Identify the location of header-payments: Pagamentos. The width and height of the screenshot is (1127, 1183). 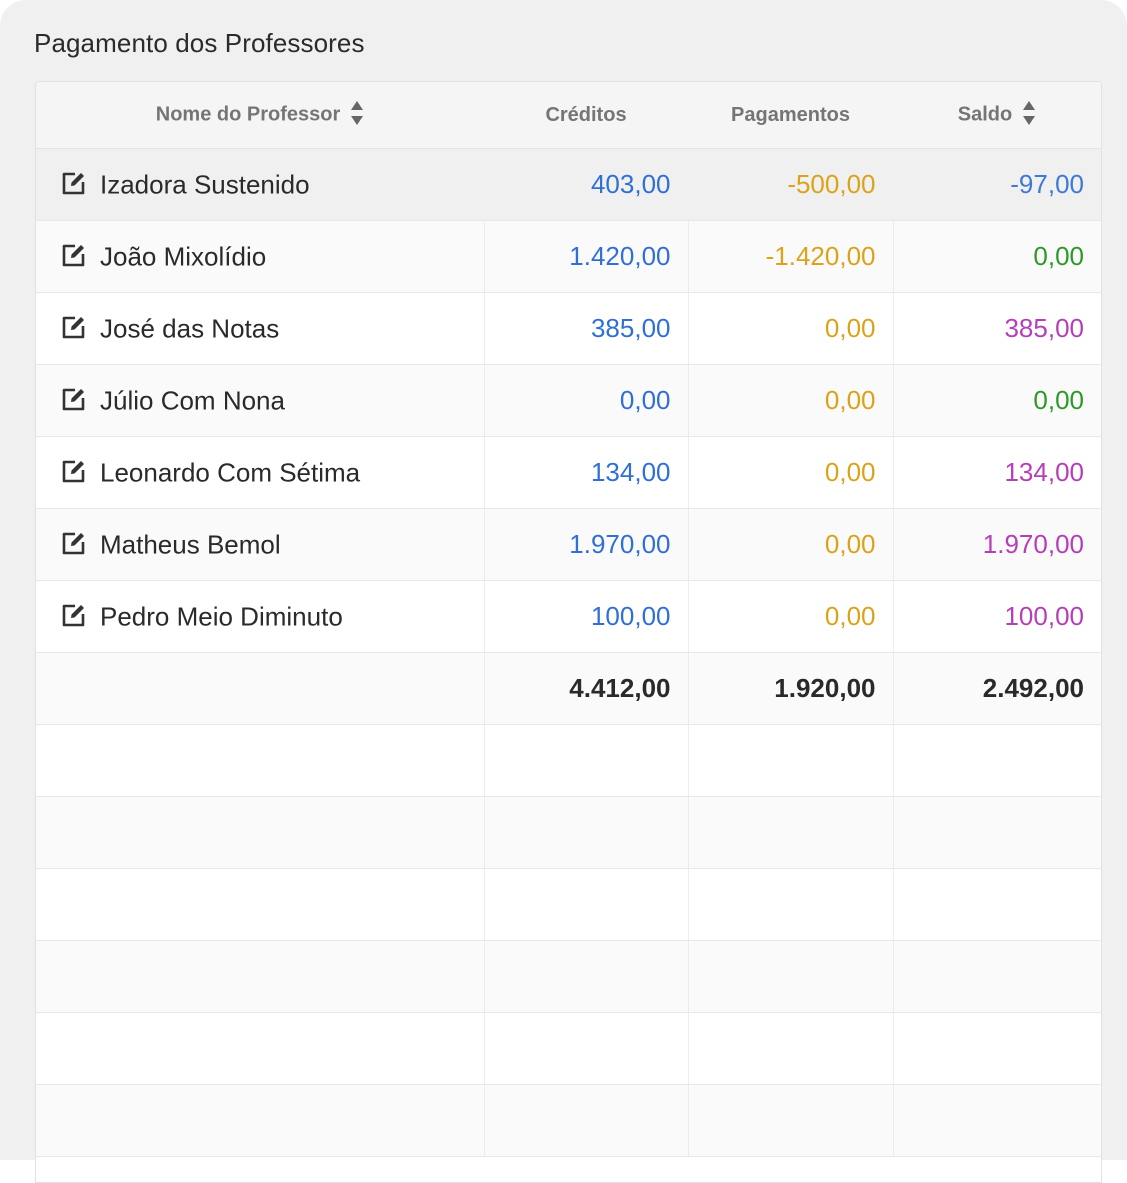
(790, 115).